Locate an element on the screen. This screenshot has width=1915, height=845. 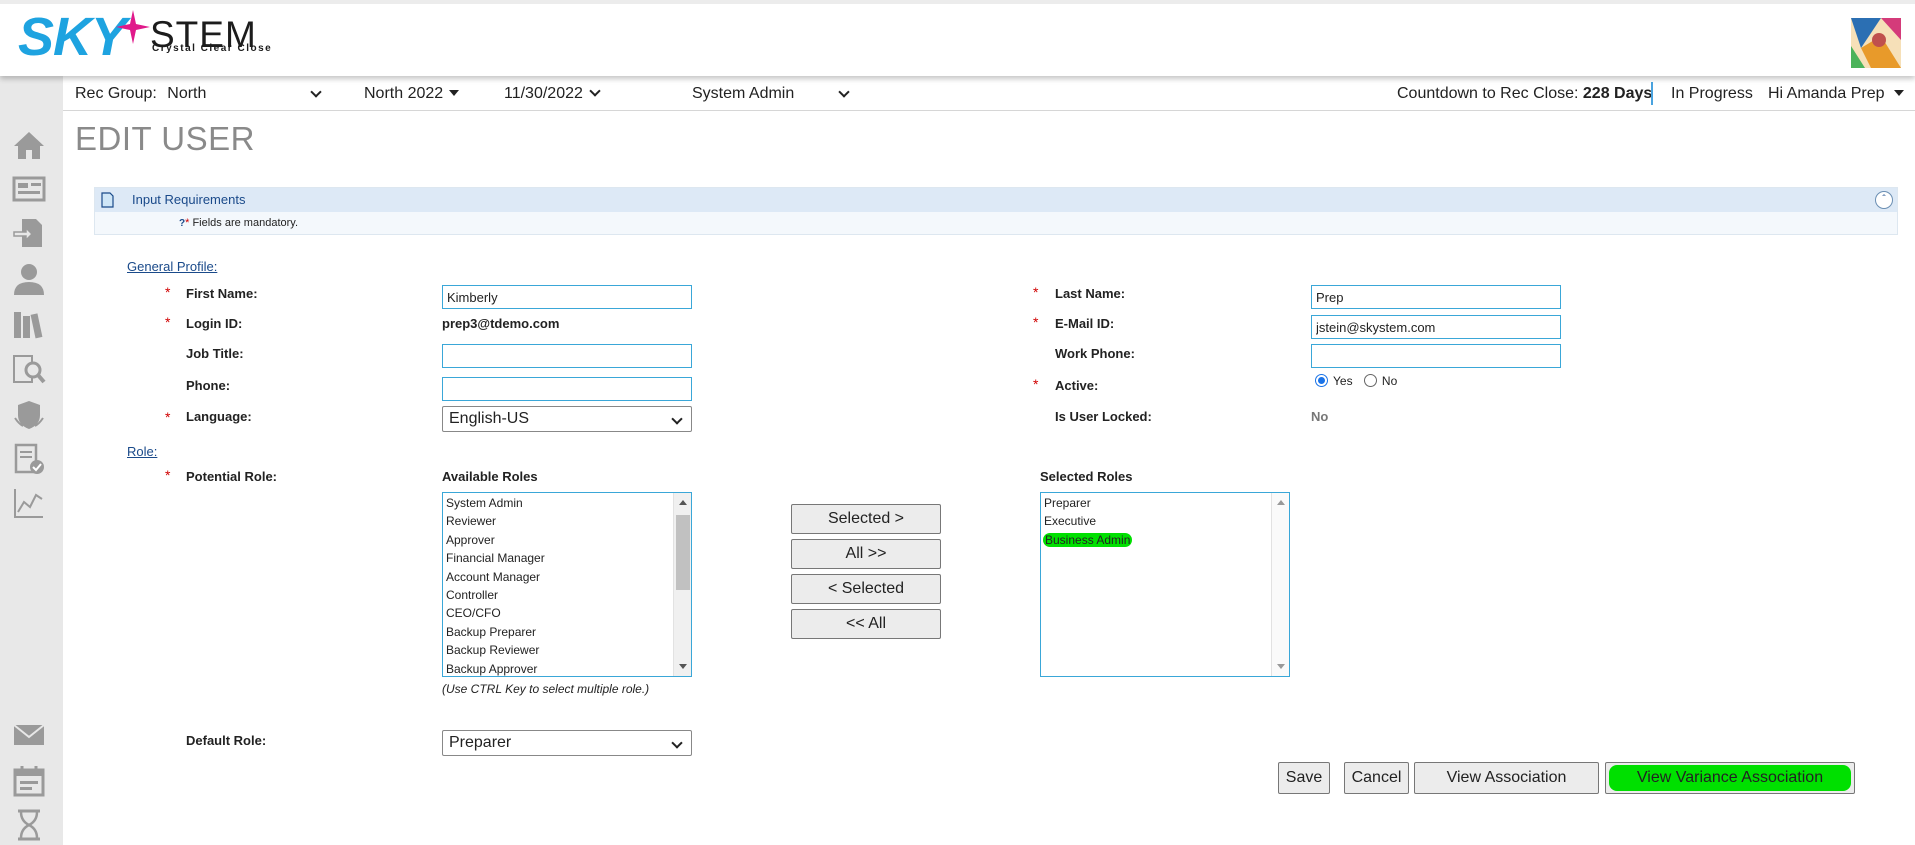
logo-tagline: Crystal Clear Close is located at coordinates (212, 48).